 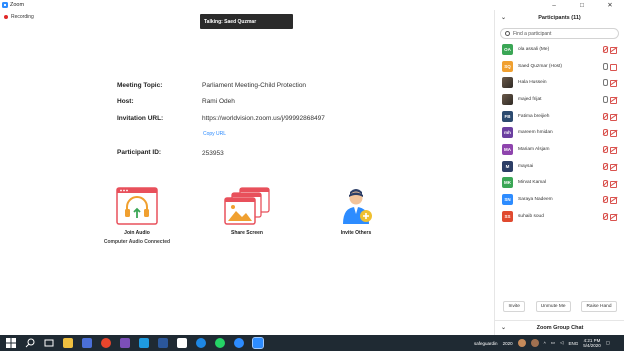 I want to click on participant-name: ola assali (Me), so click(x=534, y=49).